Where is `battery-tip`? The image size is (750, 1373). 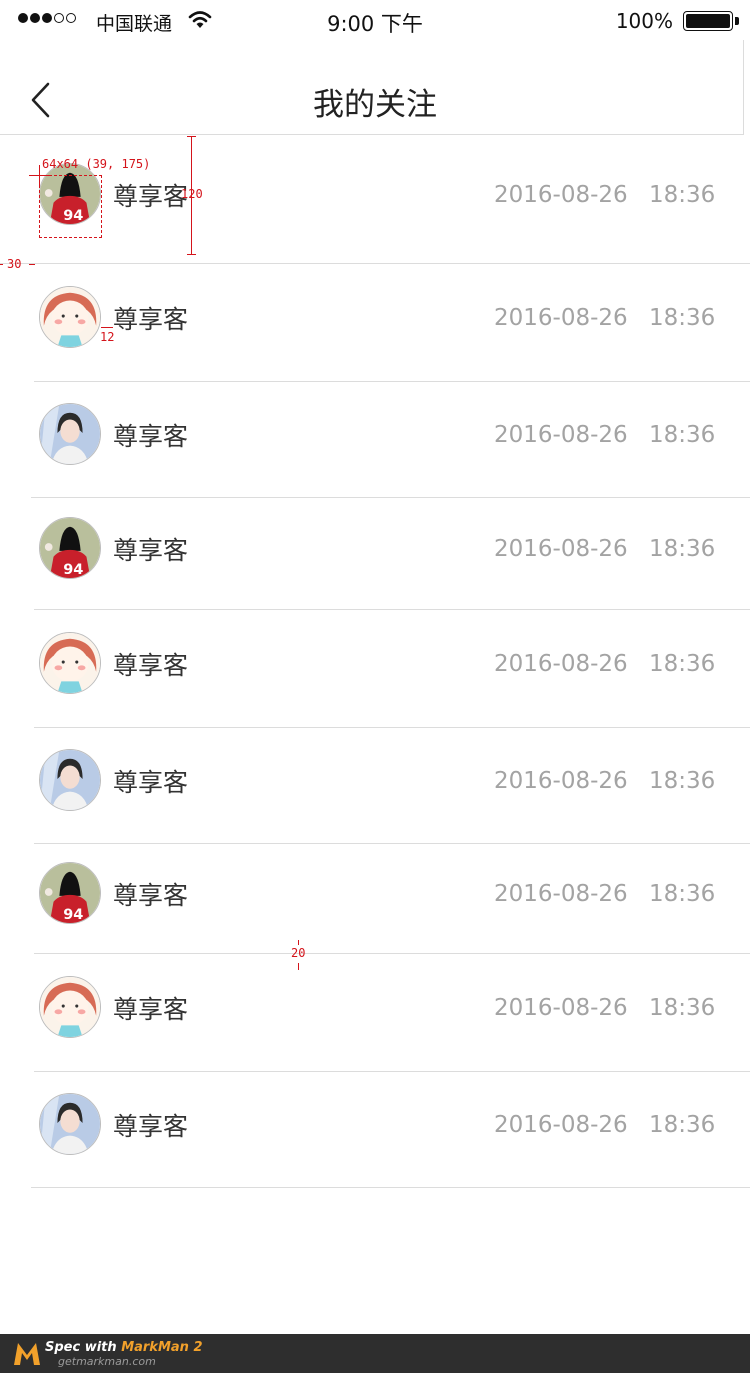
battery-tip is located at coordinates (737, 21).